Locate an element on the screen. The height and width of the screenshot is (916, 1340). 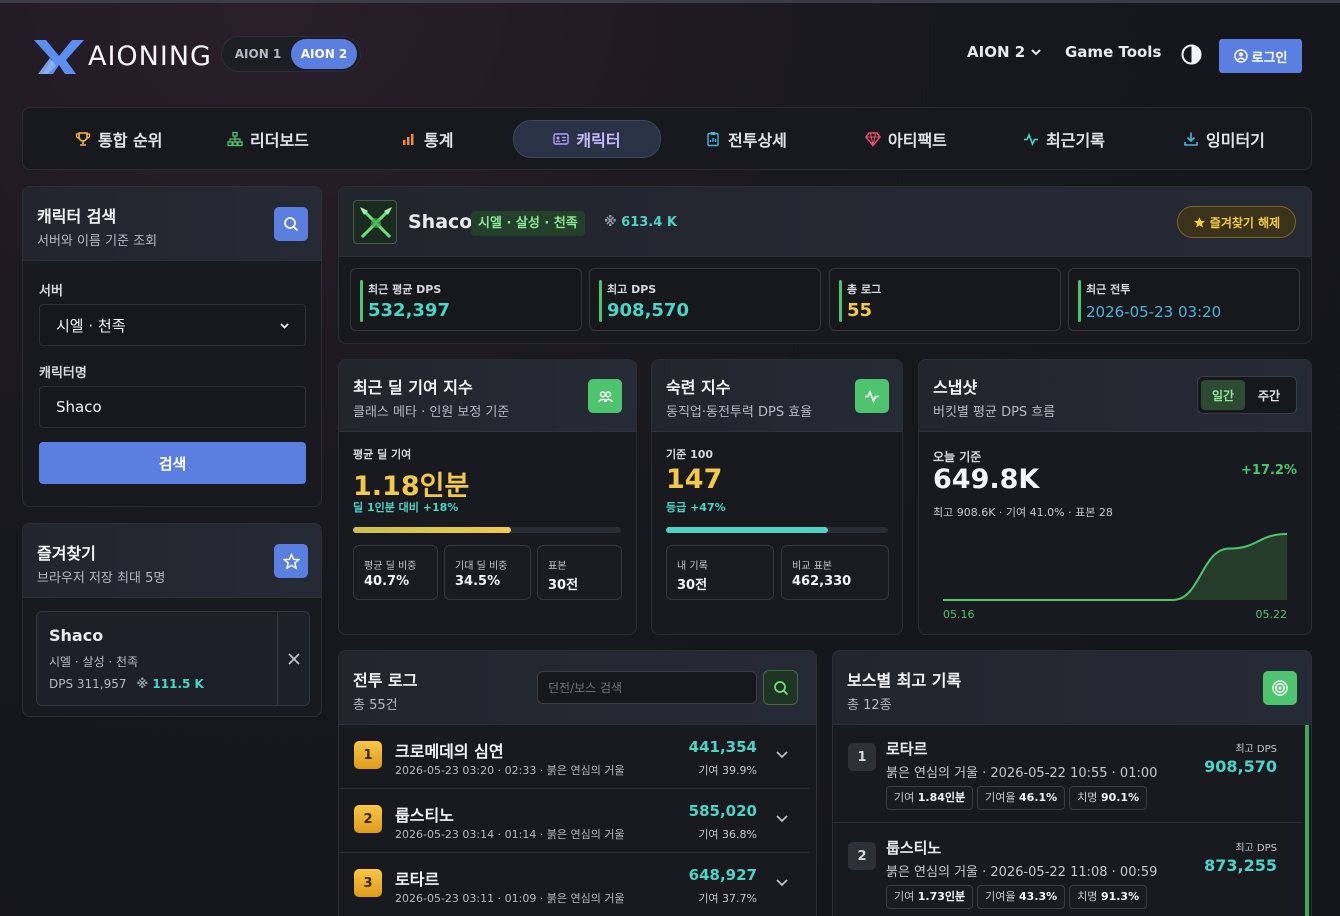
nav-label: 최근기록 is located at coordinates (1075, 140).